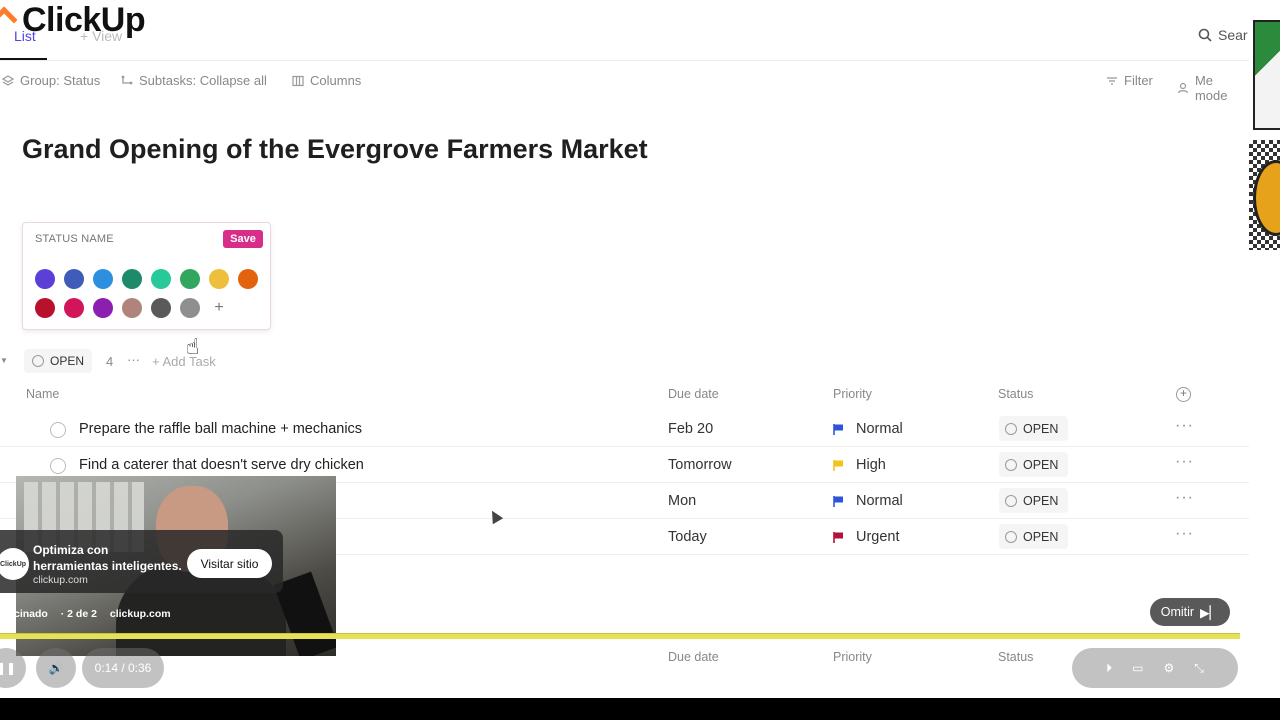  Describe the element at coordinates (60, 80) in the screenshot. I see `group-status-label: Group: Status` at that location.